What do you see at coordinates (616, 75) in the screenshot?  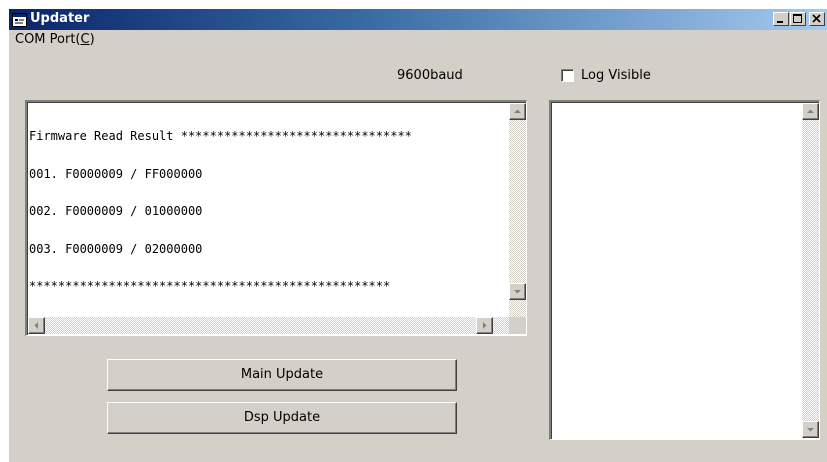 I see `log-visible-label: Log Visible` at bounding box center [616, 75].